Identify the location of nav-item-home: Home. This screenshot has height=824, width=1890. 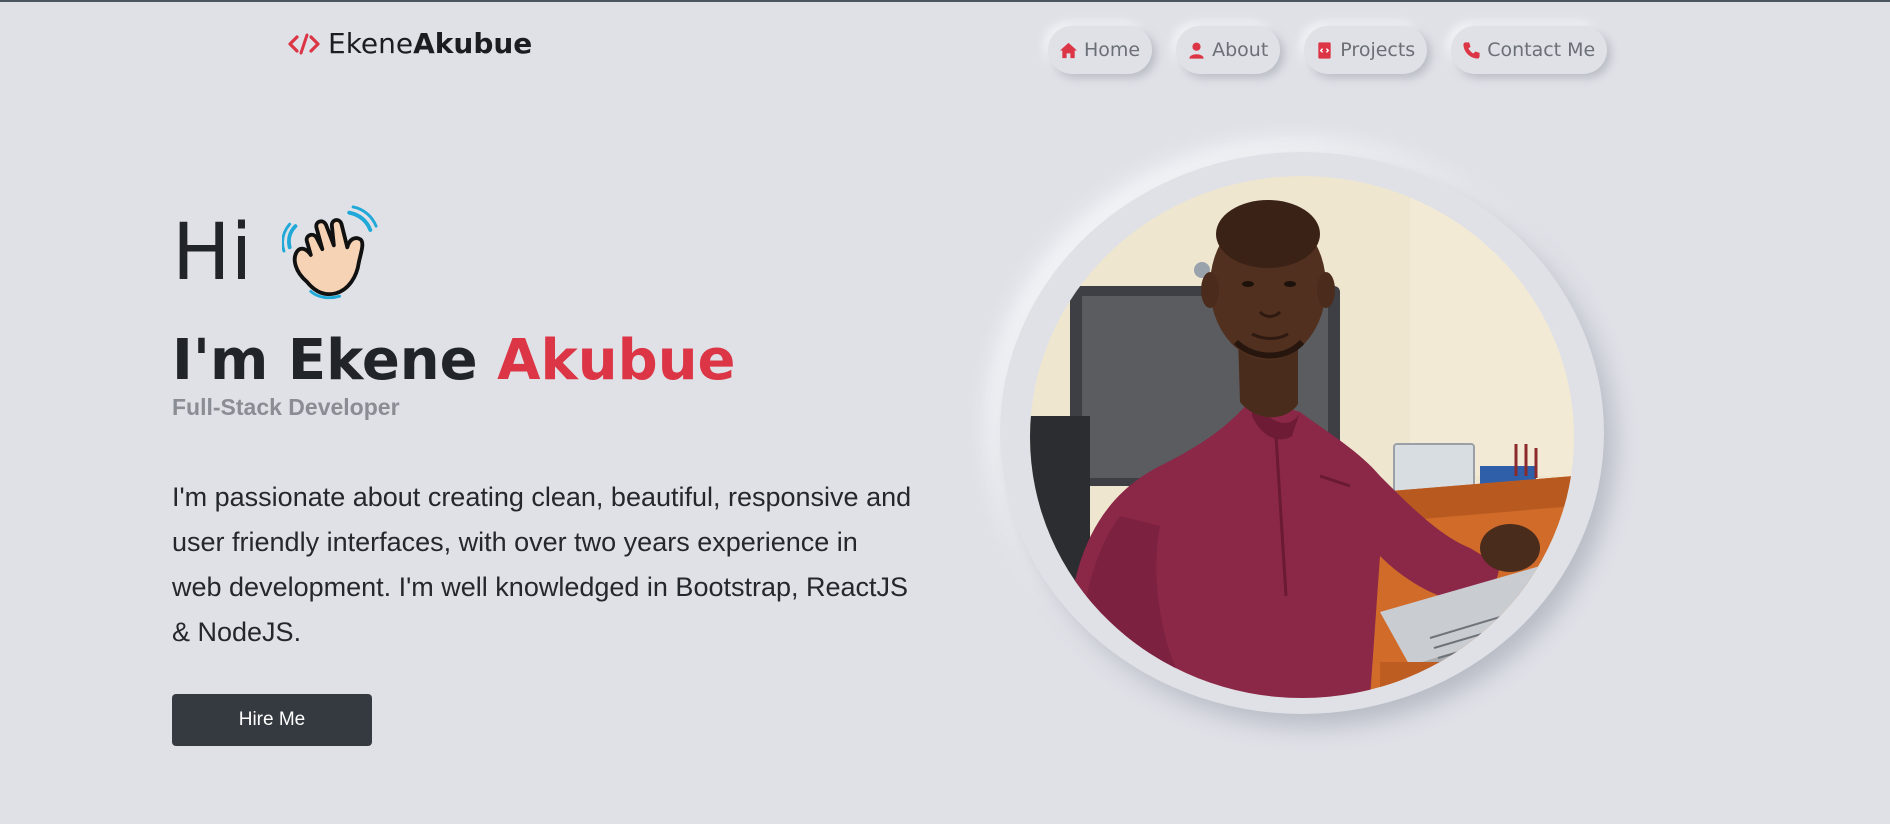
(1100, 50).